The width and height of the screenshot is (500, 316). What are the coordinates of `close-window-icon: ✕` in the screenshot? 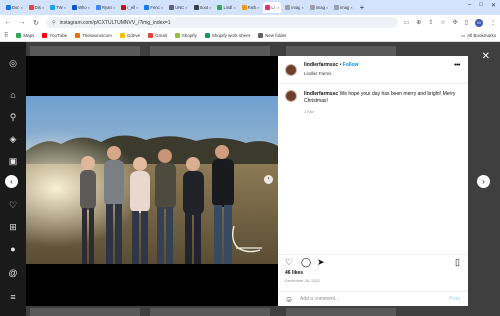 It's located at (493, 5).